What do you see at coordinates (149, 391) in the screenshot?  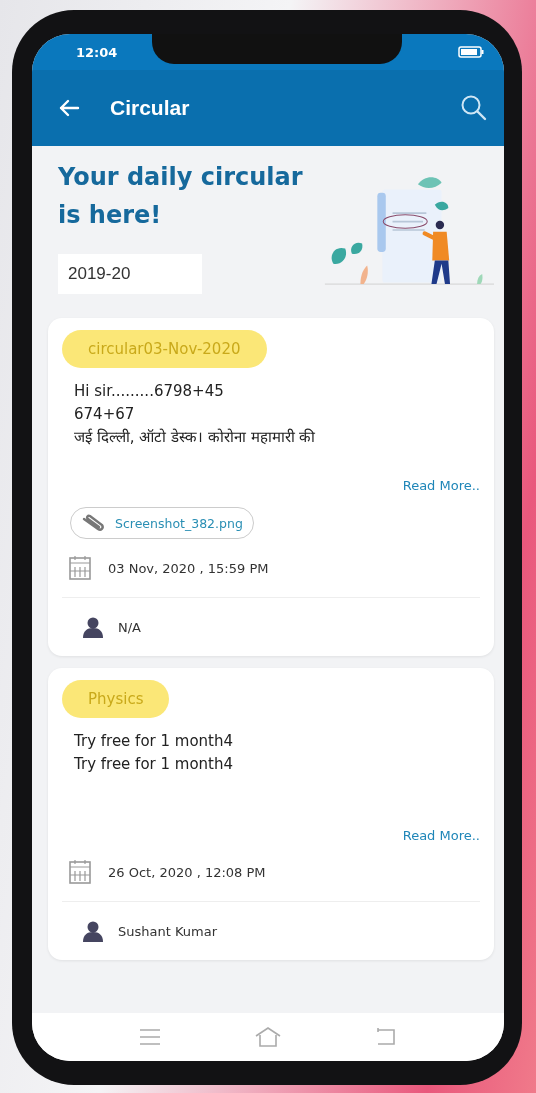 I see `circular-text: Hi sir.........6798+45` at bounding box center [149, 391].